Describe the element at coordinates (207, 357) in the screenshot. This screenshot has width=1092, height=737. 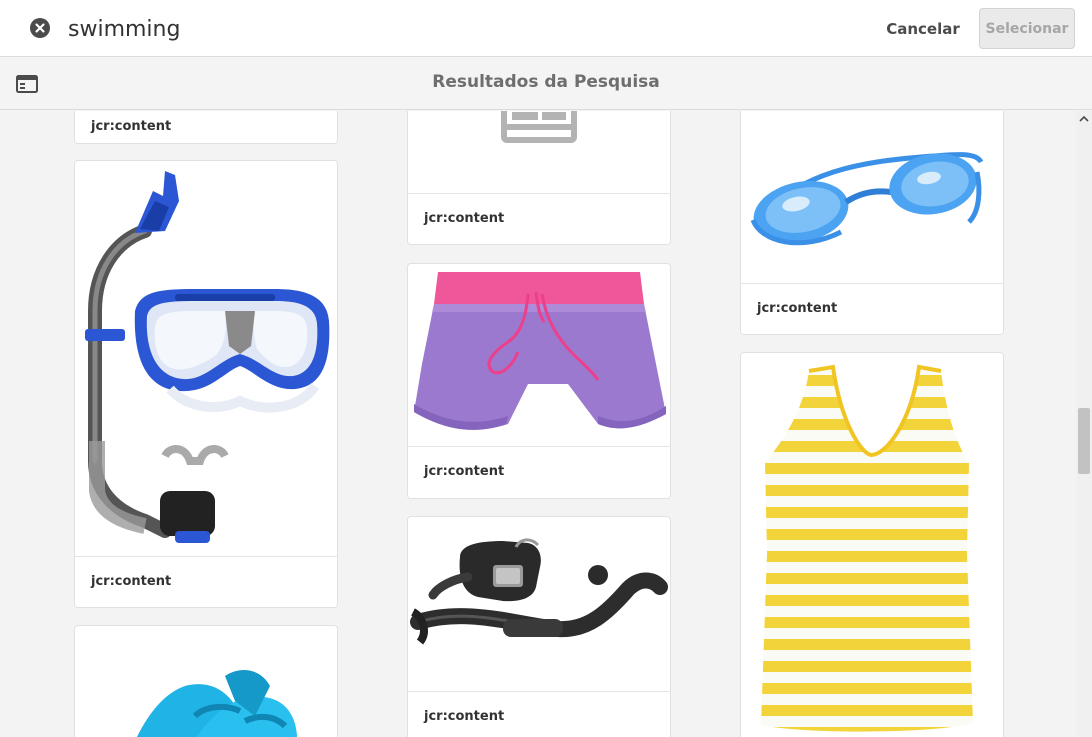
I see `snorkel-mask-image` at that location.